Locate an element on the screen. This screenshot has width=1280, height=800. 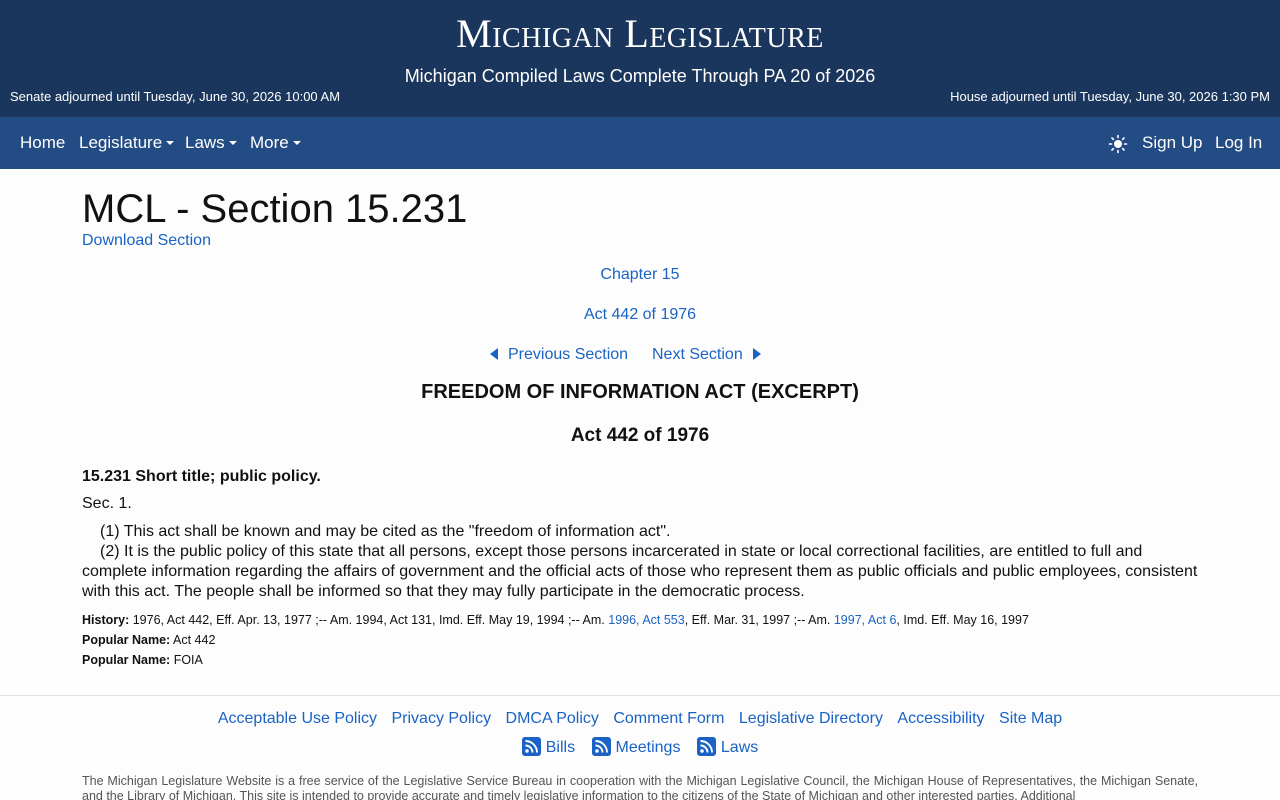
rss-feed-meetings-label: Meetings is located at coordinates (648, 747).